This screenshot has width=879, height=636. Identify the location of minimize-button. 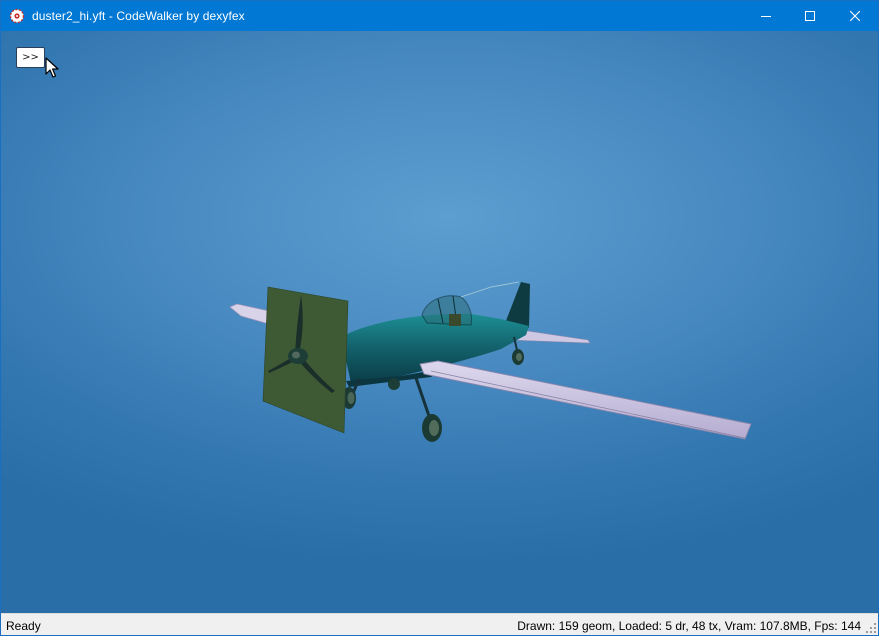
(766, 16).